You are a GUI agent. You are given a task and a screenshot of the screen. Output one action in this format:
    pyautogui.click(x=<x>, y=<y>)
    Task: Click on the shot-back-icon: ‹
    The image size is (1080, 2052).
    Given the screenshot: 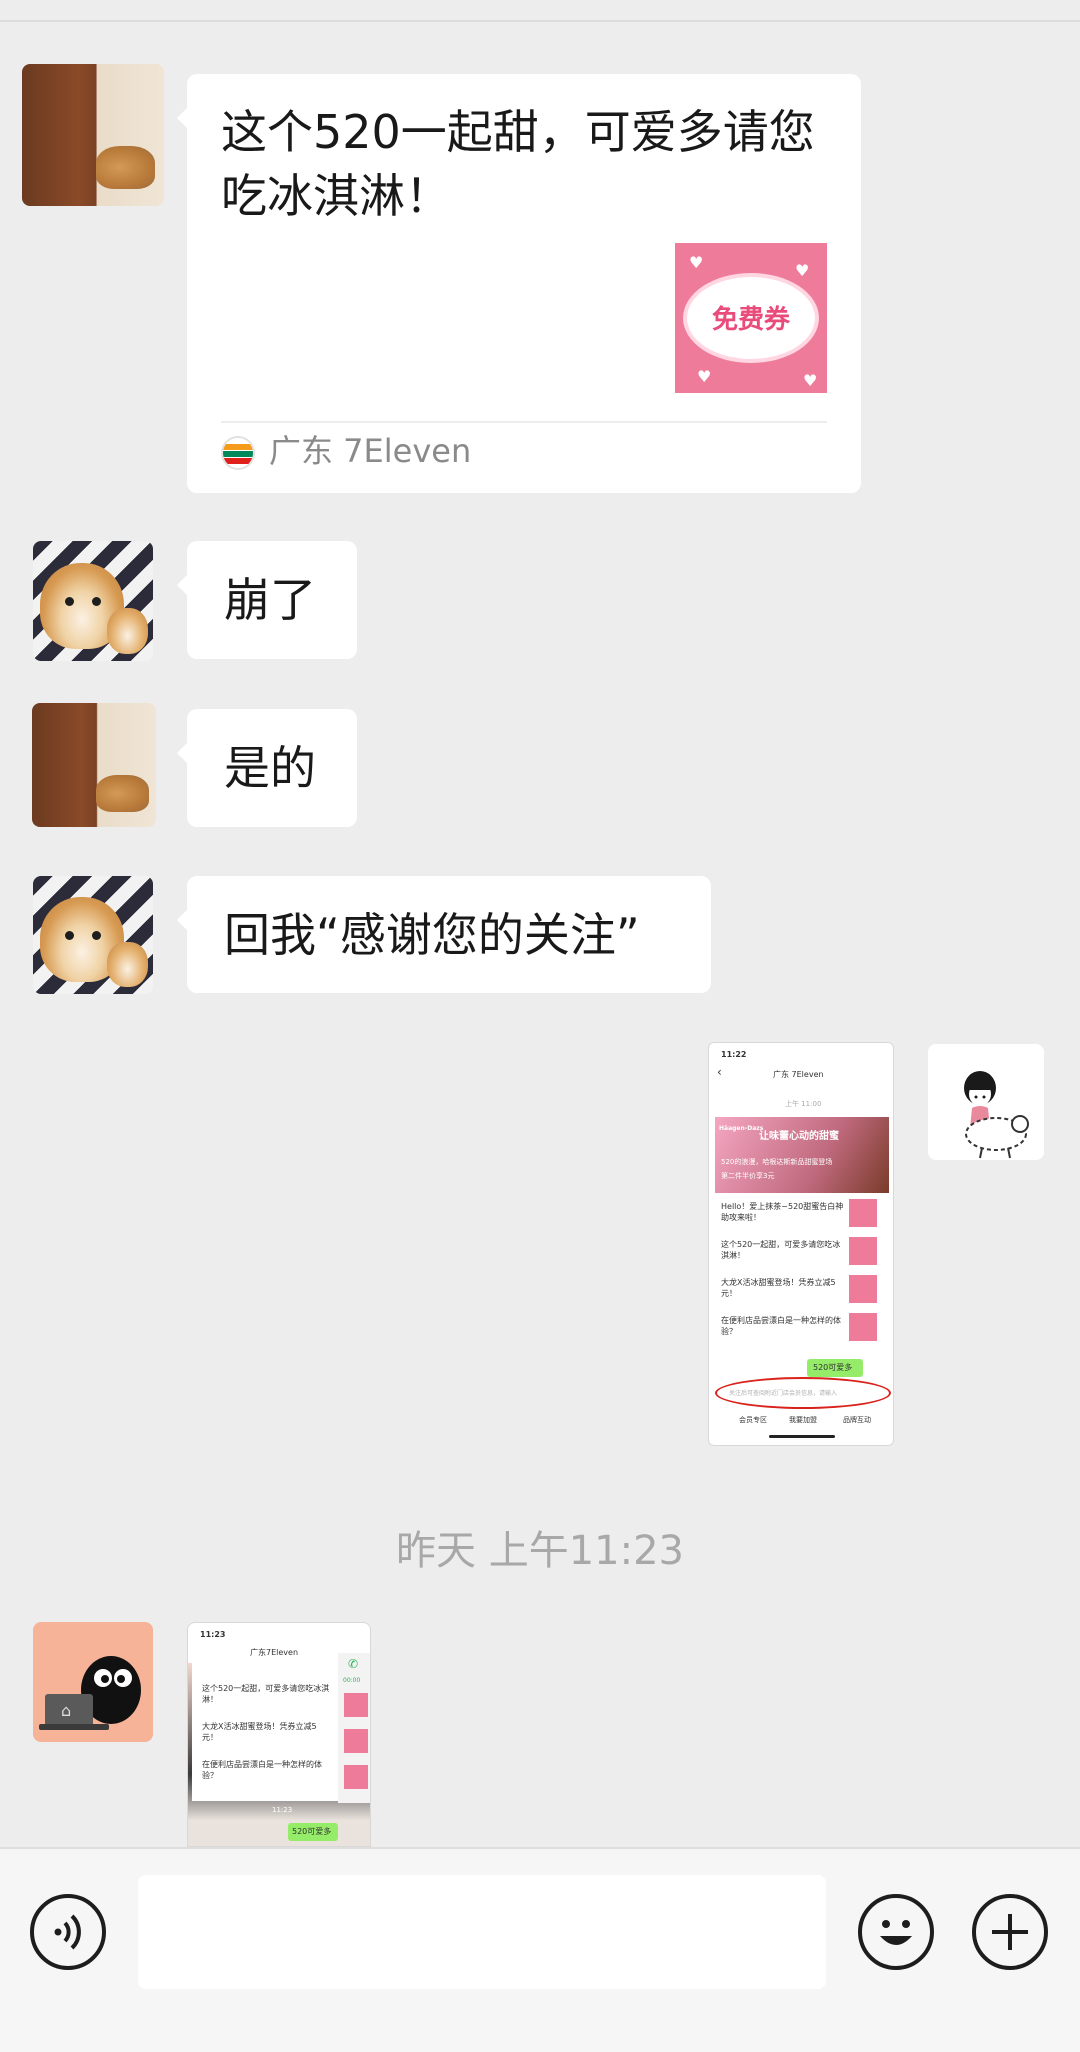 What is the action you would take?
    pyautogui.click(x=719, y=1072)
    